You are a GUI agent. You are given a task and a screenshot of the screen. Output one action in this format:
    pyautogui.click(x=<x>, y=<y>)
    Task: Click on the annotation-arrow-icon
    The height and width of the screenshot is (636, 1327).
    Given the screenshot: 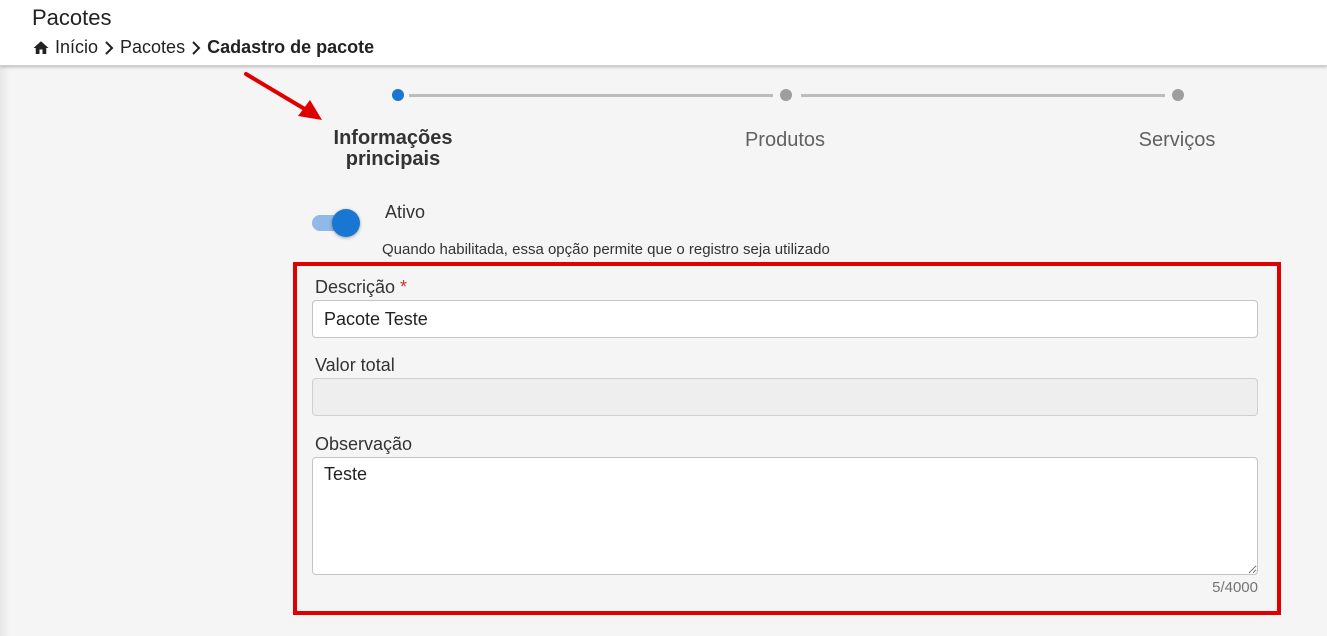 What is the action you would take?
    pyautogui.click(x=283, y=96)
    